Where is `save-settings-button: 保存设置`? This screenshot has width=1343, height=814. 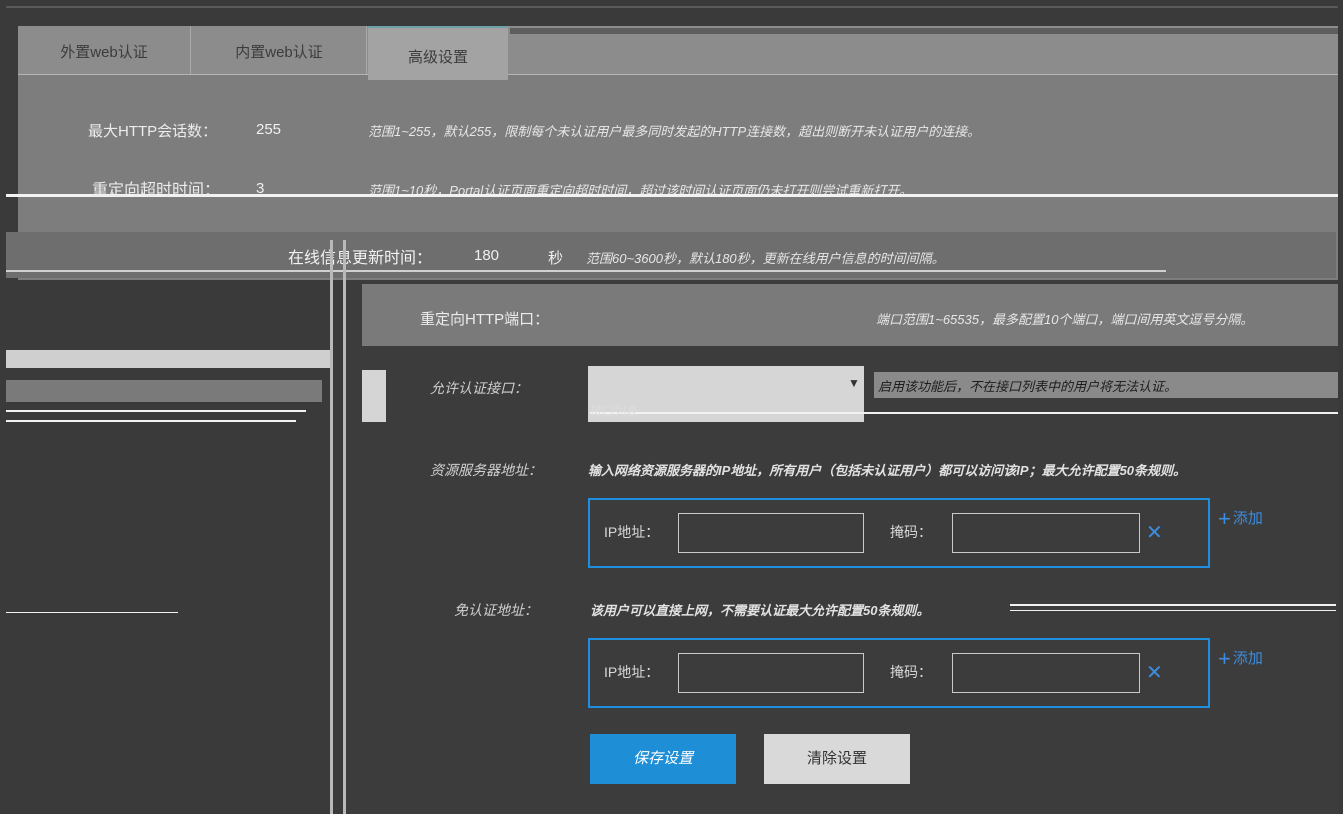 save-settings-button: 保存设置 is located at coordinates (663, 759).